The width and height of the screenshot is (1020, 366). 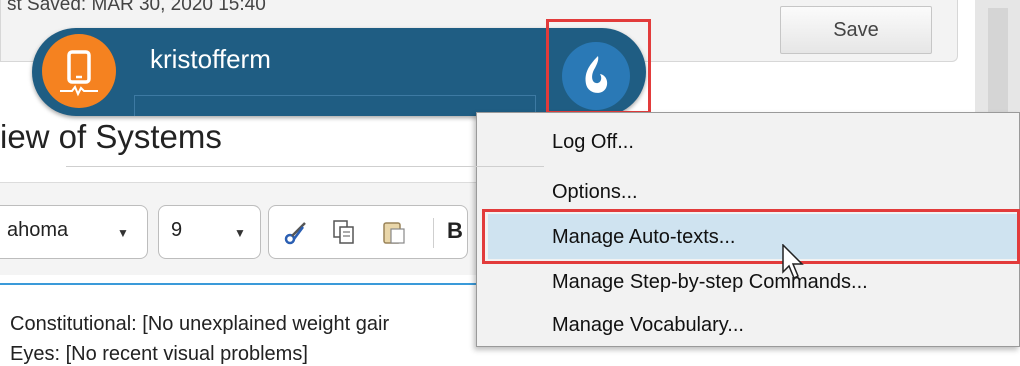 What do you see at coordinates (793, 262) in the screenshot?
I see `cursor-icon` at bounding box center [793, 262].